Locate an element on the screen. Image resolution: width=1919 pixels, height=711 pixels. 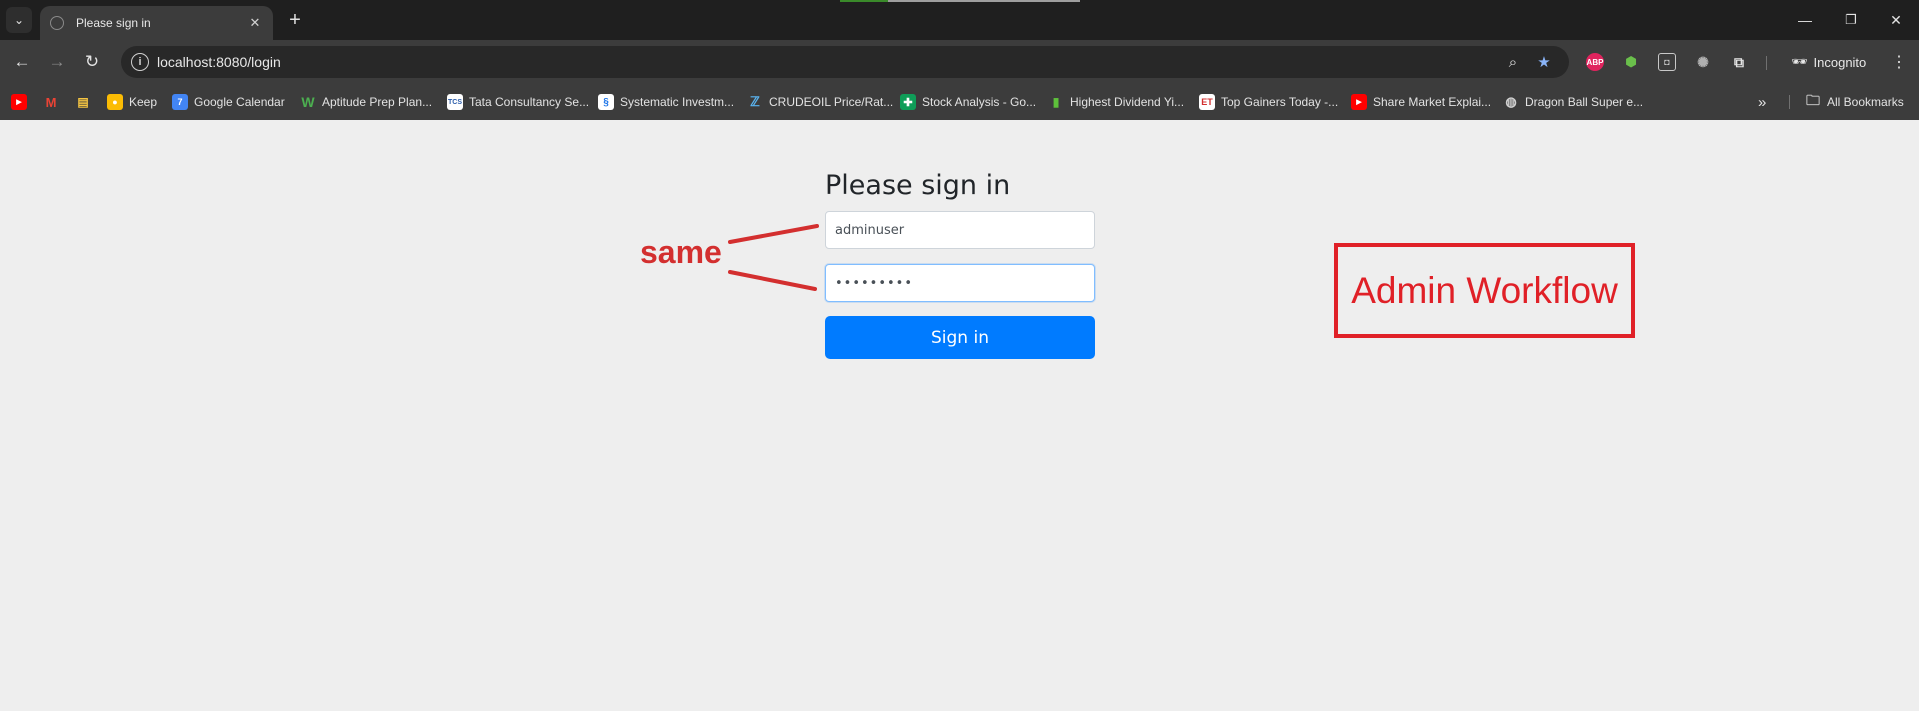
sign-in-button: Sign in is located at coordinates (960, 337).